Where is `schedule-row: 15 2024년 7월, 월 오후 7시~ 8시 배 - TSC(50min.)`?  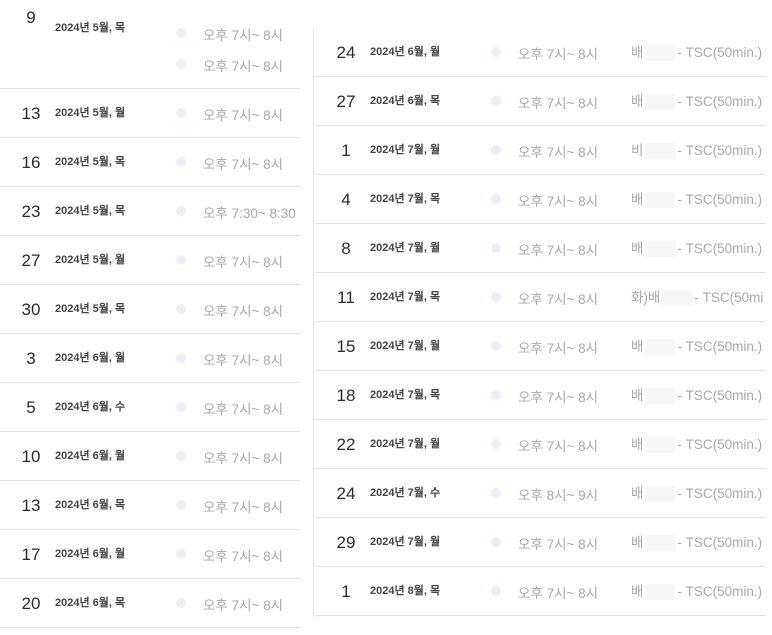 schedule-row: 15 2024년 7월, 월 오후 7시~ 8시 배 - TSC(50min.) is located at coordinates (540, 346).